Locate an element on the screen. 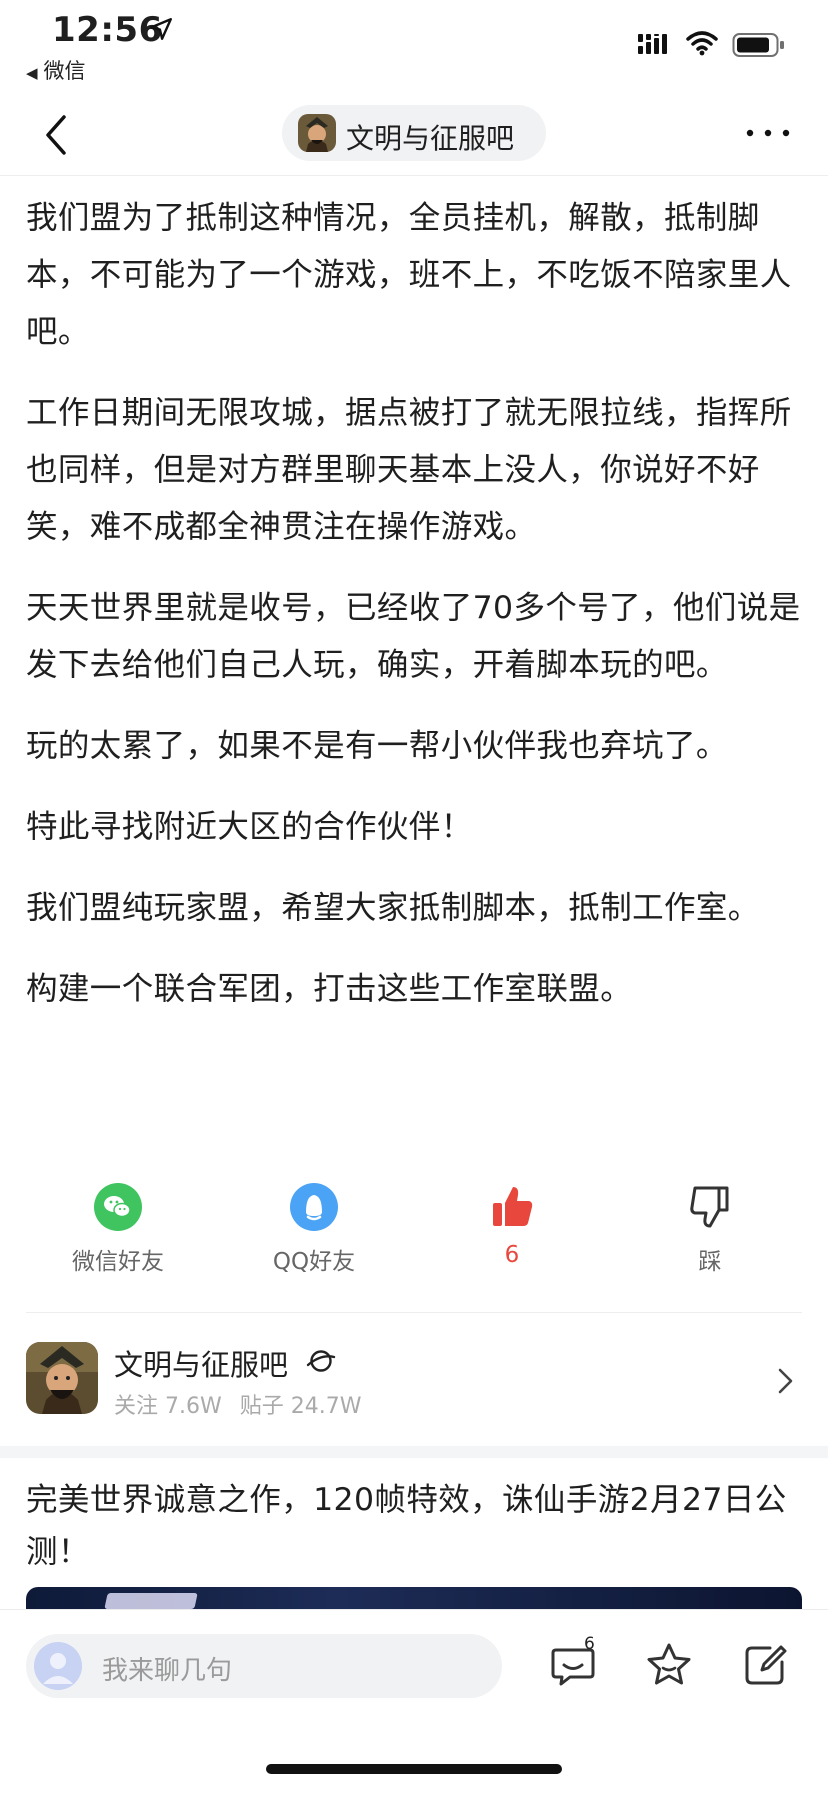 This screenshot has height=1793, width=828. share-qq-button: QQ好友 is located at coordinates (314, 1229).